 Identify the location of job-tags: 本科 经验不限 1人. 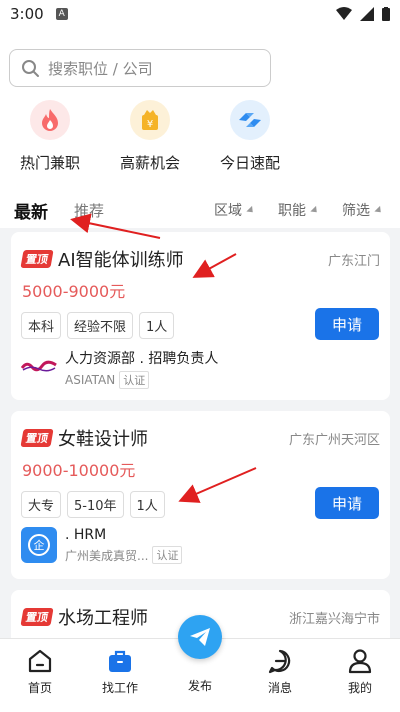
(100, 325).